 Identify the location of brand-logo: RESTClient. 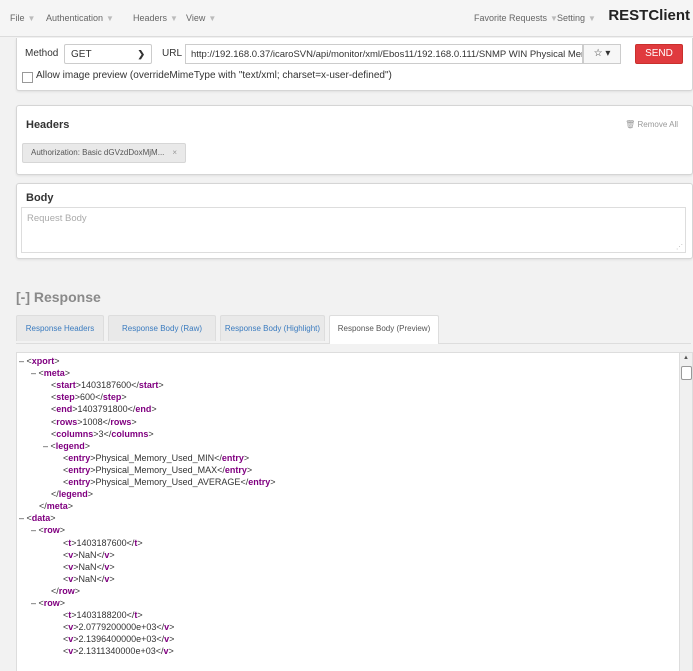
(649, 15).